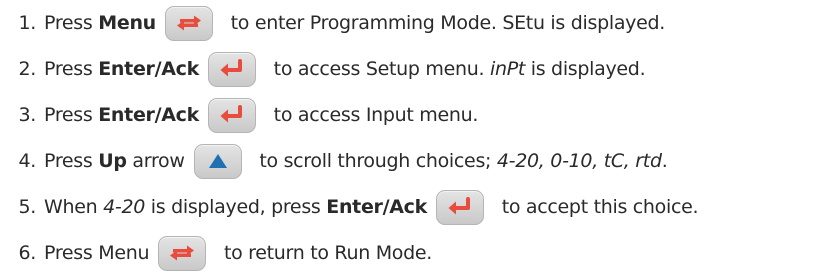  Describe the element at coordinates (27, 161) in the screenshot. I see `step-number: 4.` at that location.